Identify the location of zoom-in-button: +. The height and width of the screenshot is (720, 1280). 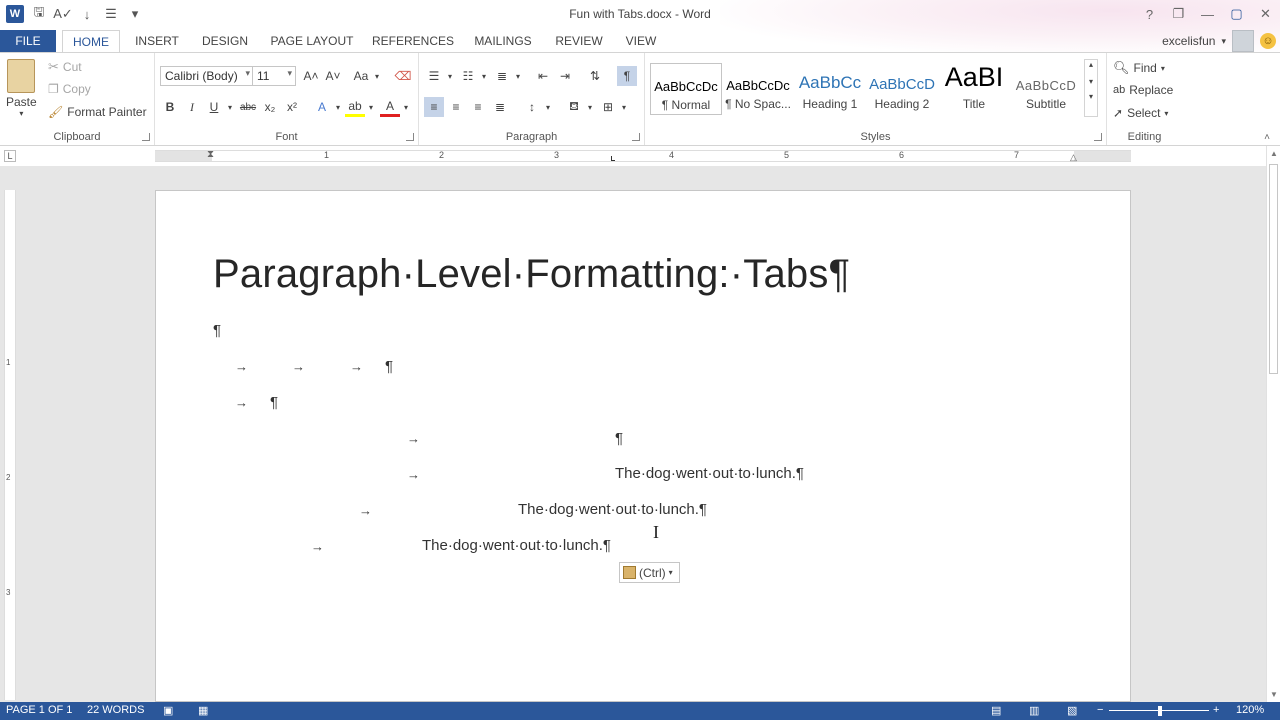
(1216, 710).